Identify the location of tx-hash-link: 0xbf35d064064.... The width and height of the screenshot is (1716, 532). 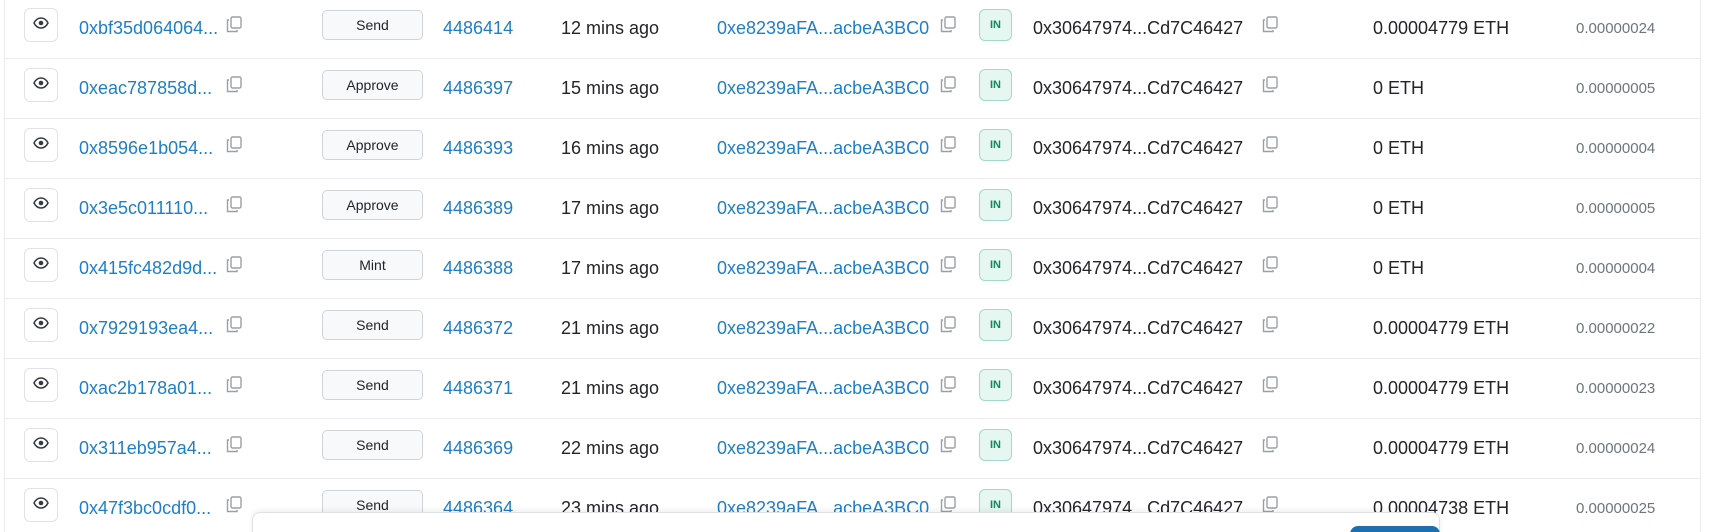
(148, 28).